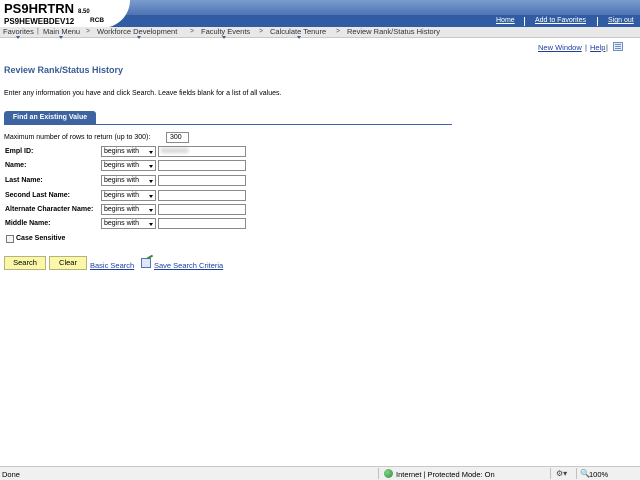  I want to click on name-operator-select: begins with, so click(128, 165).